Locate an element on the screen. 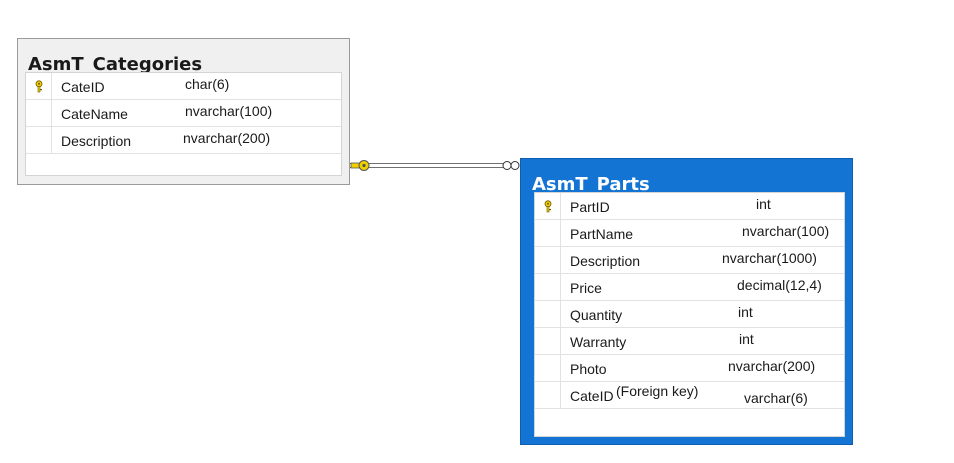  column-row: CateID (Foreign key) varchar(6) is located at coordinates (689, 395).